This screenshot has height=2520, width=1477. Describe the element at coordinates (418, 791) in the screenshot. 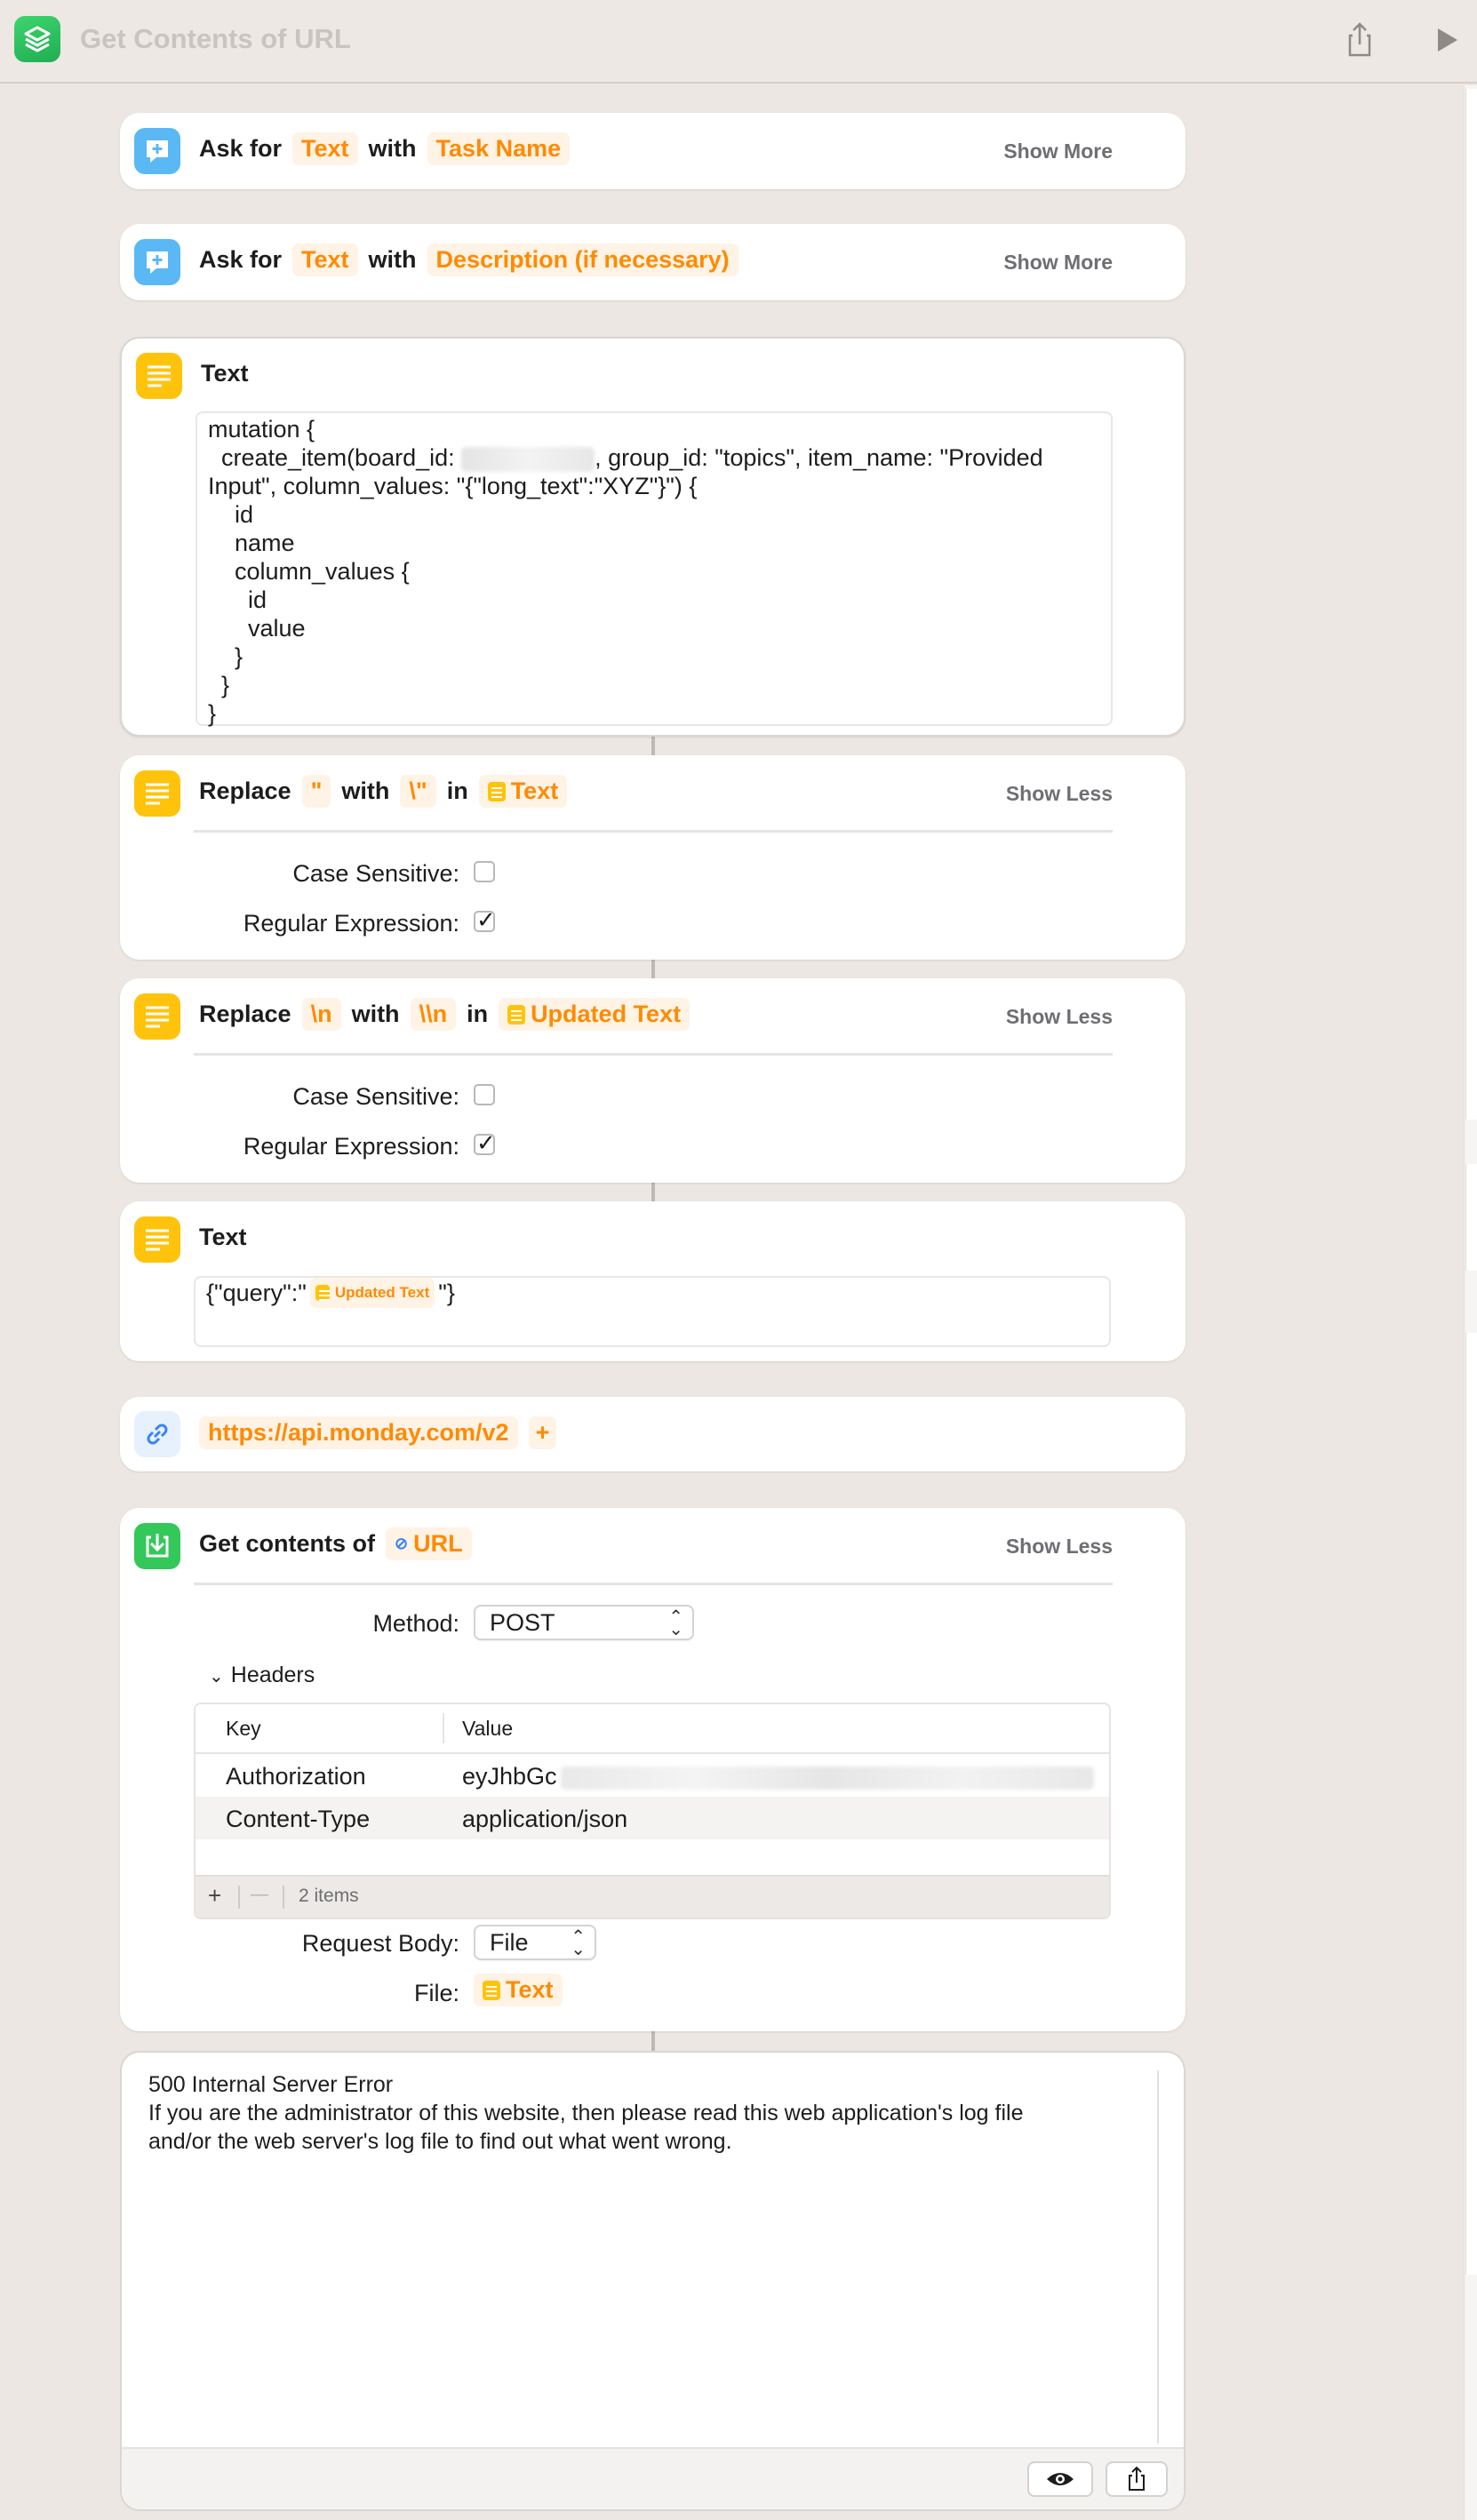

I see `replace-token: \"` at that location.